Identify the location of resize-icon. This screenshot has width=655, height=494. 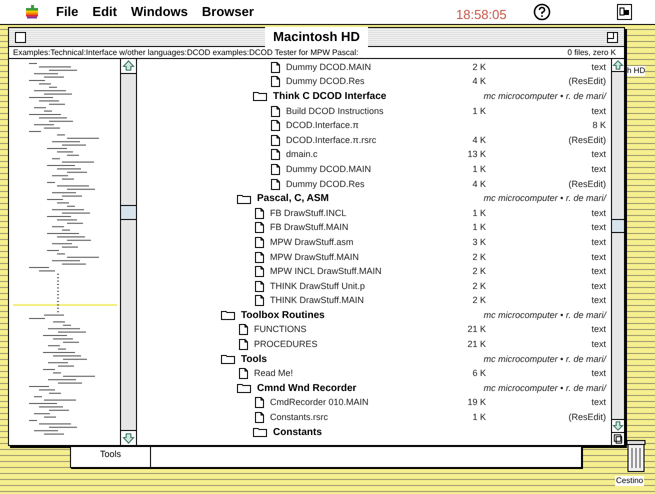
(618, 438).